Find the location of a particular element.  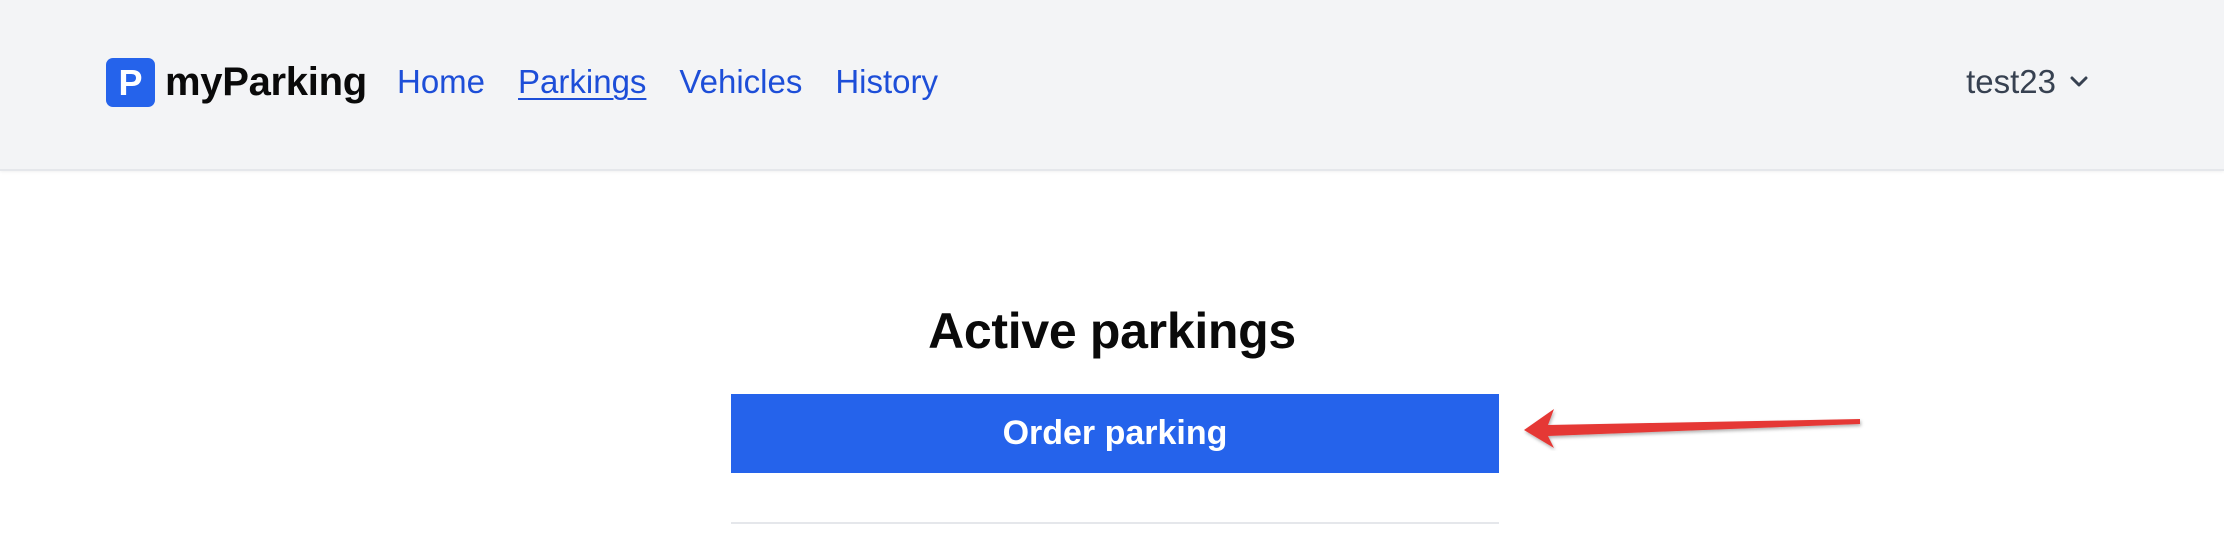

main-nav: Home Parkings Vehicles History is located at coordinates (684, 82).